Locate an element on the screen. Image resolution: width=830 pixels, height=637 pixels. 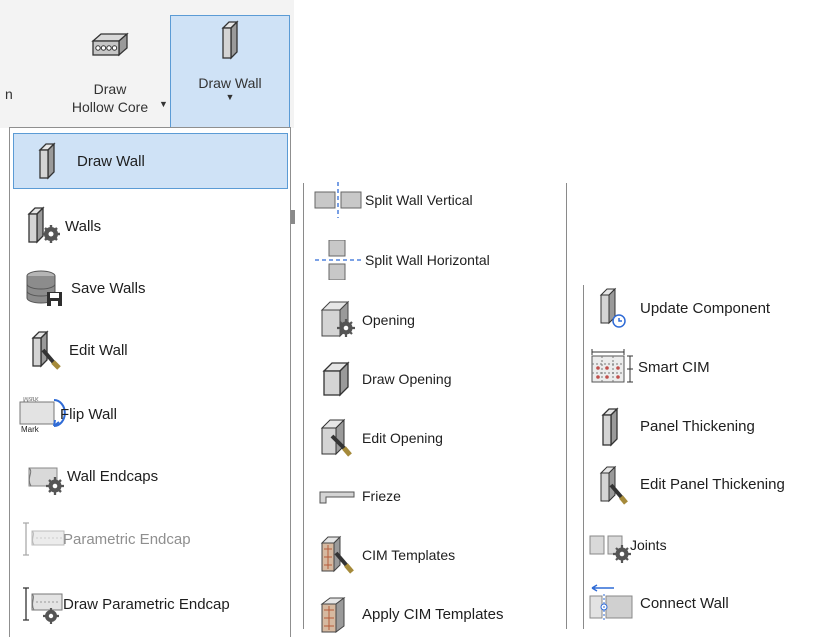
menu-item-edit-panel-thickening: Edit Panel Thickening is located at coordinates (690, 484).